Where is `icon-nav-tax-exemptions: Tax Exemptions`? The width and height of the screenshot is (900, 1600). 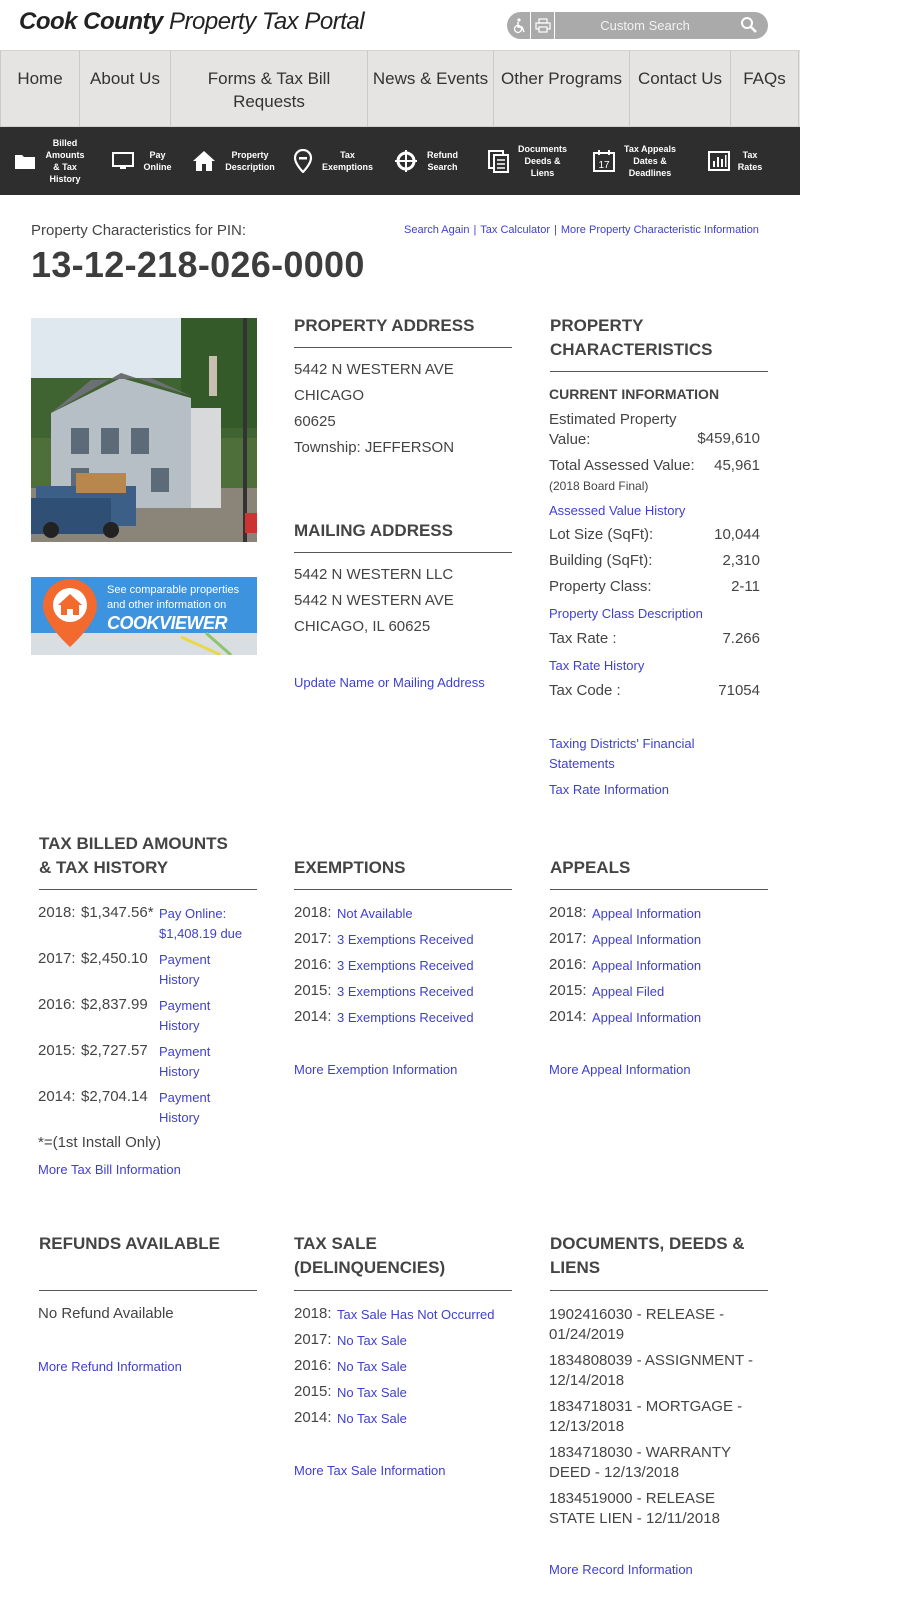
icon-nav-tax-exemptions: Tax Exemptions is located at coordinates (332, 161).